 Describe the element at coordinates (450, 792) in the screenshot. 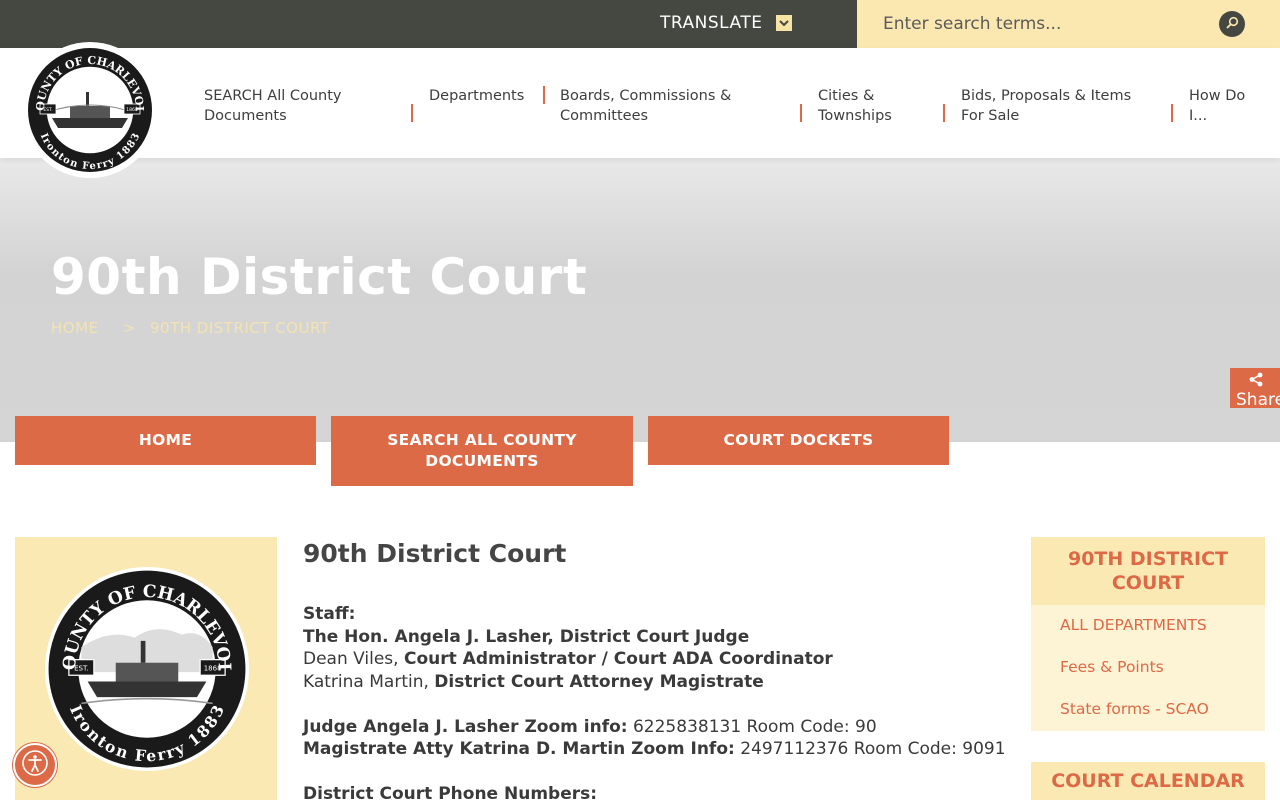

I see `phones-heading: District Court Phone Numbers:` at that location.